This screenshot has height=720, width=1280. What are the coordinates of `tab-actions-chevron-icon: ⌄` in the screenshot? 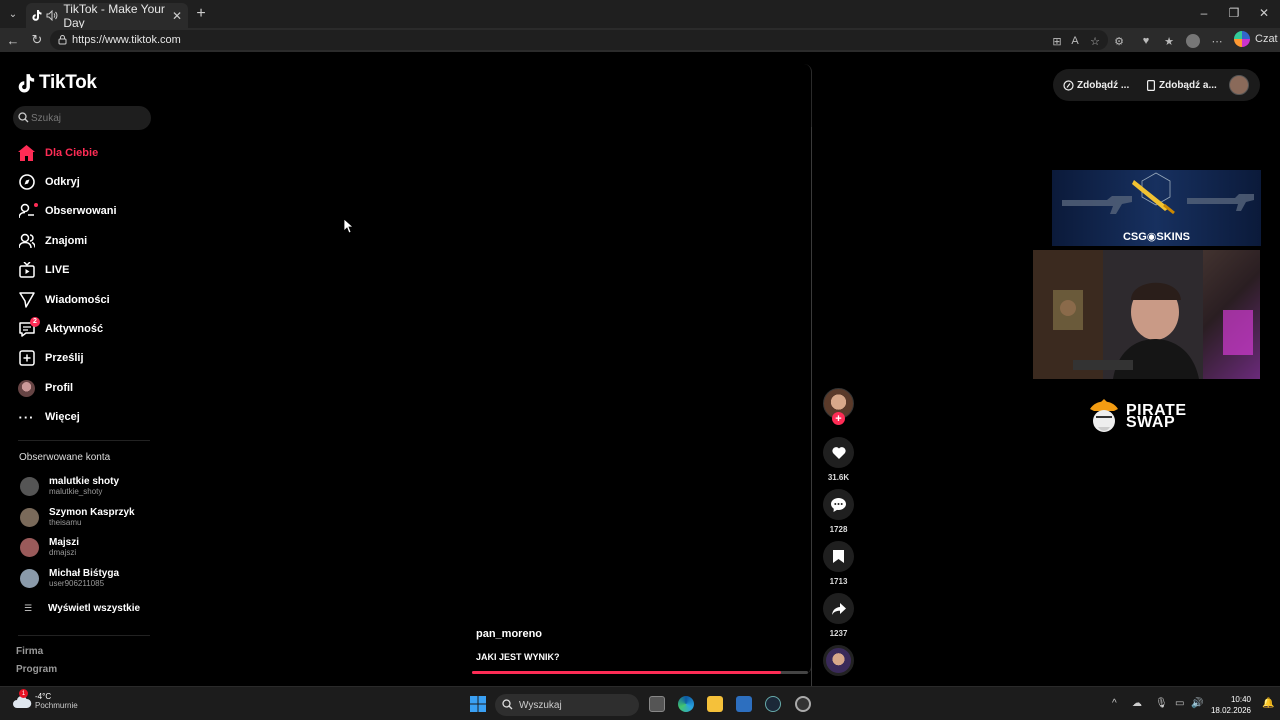 It's located at (13, 14).